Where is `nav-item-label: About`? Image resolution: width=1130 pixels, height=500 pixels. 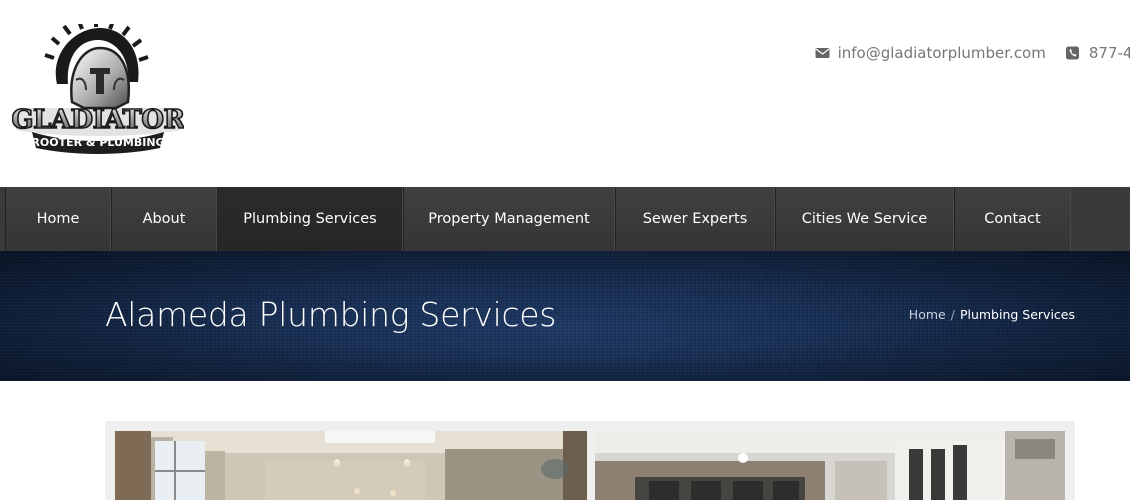
nav-item-label: About is located at coordinates (164, 219).